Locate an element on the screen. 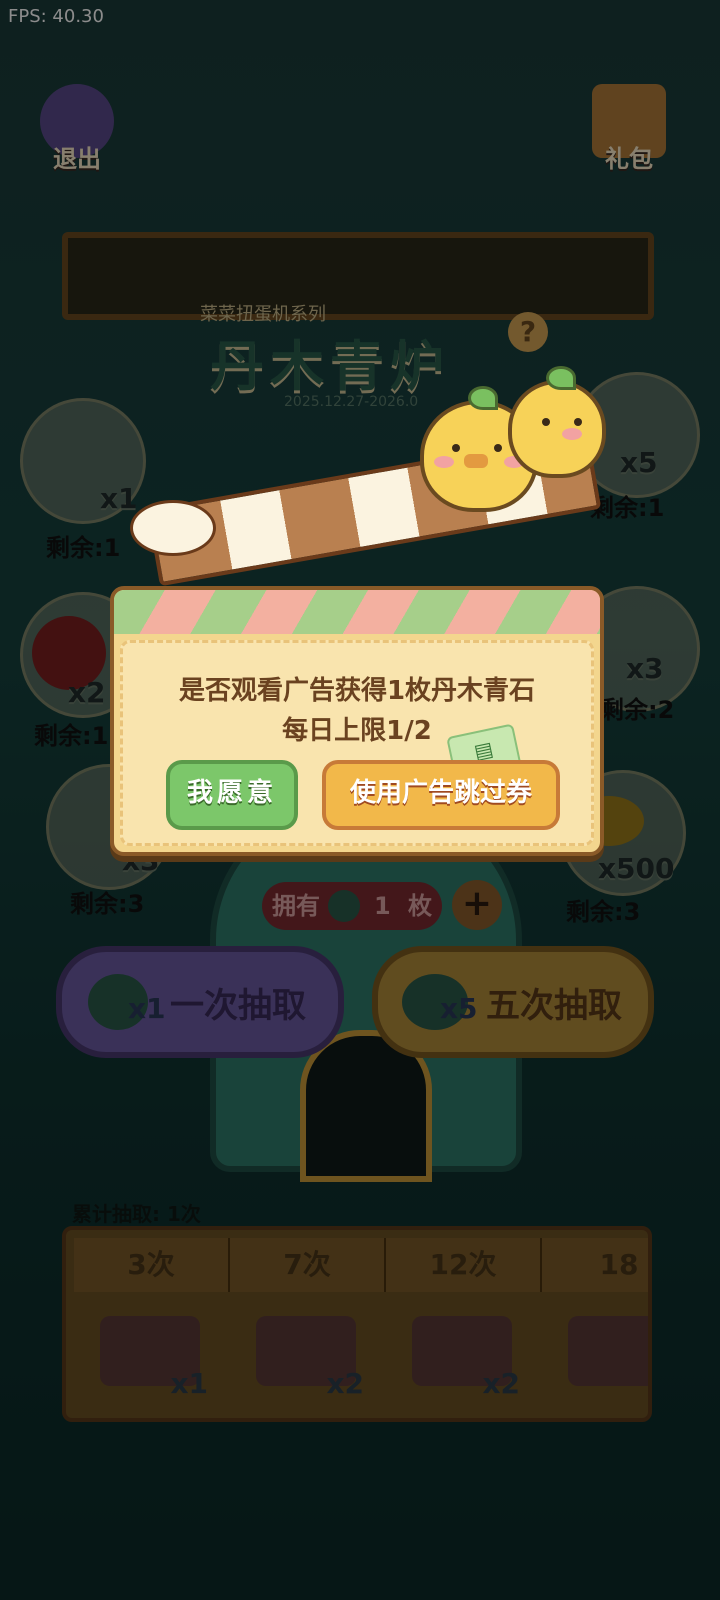 This screenshot has height=1600, width=720. owned-stone-counter: 拥有 1 枚 is located at coordinates (352, 906).